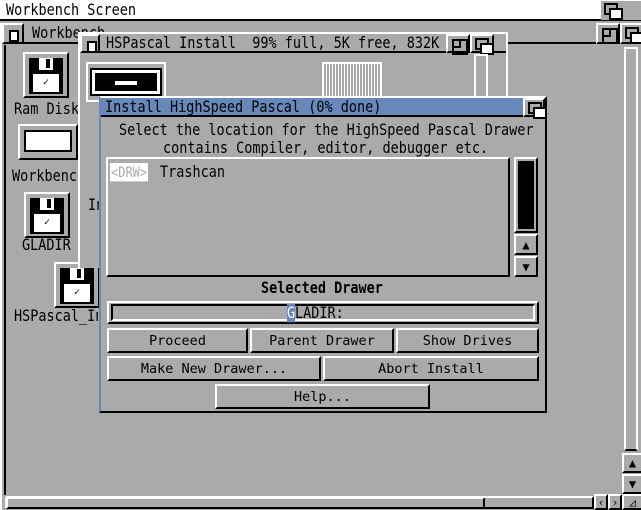 The height and width of the screenshot is (510, 641). Describe the element at coordinates (13, 33) in the screenshot. I see `workbench-close-gadget` at that location.